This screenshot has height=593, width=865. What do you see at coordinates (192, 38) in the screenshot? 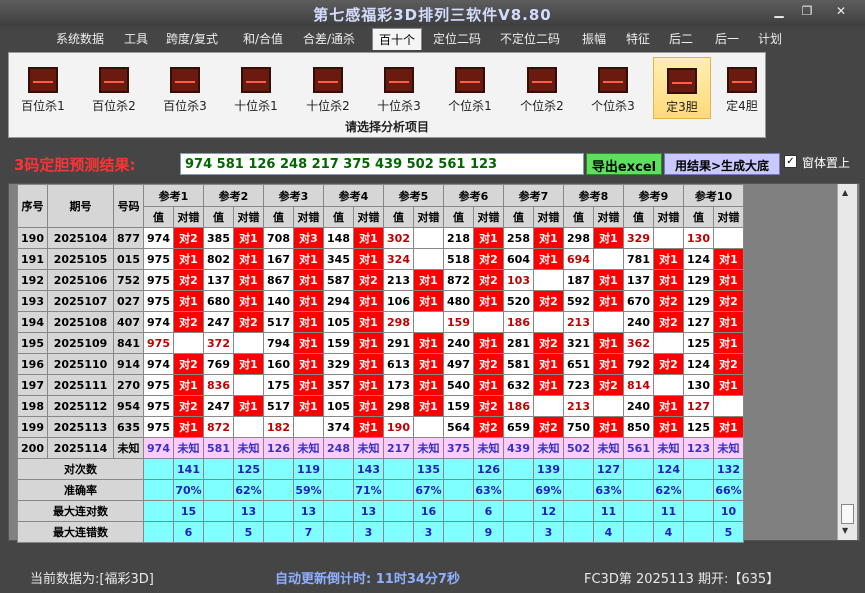
I see `menu-item-2: 跨度/复式` at bounding box center [192, 38].